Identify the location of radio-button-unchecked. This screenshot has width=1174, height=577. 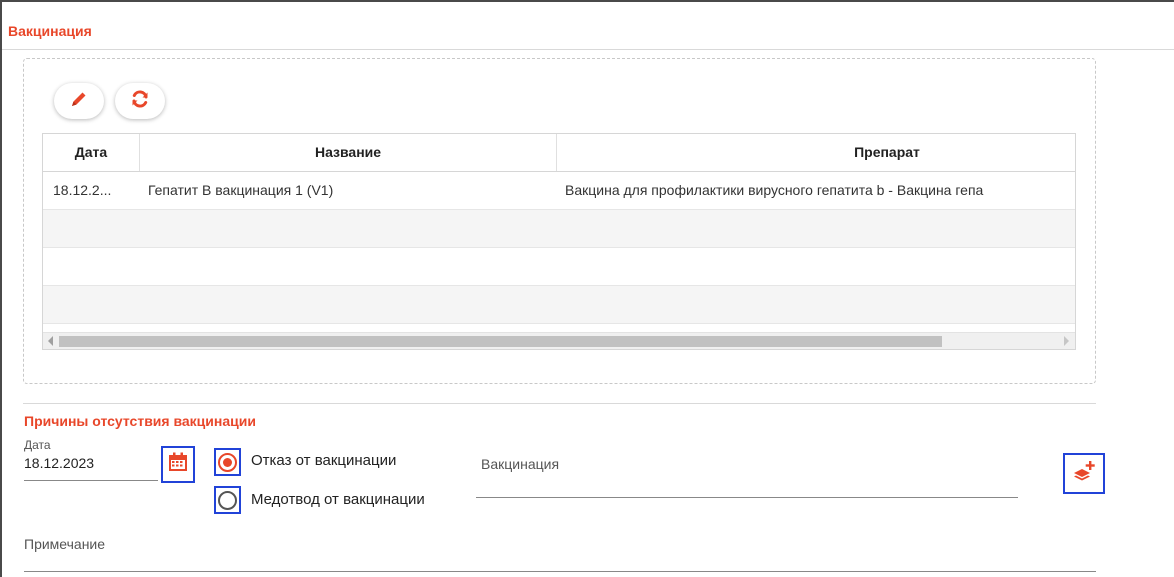
(227, 500).